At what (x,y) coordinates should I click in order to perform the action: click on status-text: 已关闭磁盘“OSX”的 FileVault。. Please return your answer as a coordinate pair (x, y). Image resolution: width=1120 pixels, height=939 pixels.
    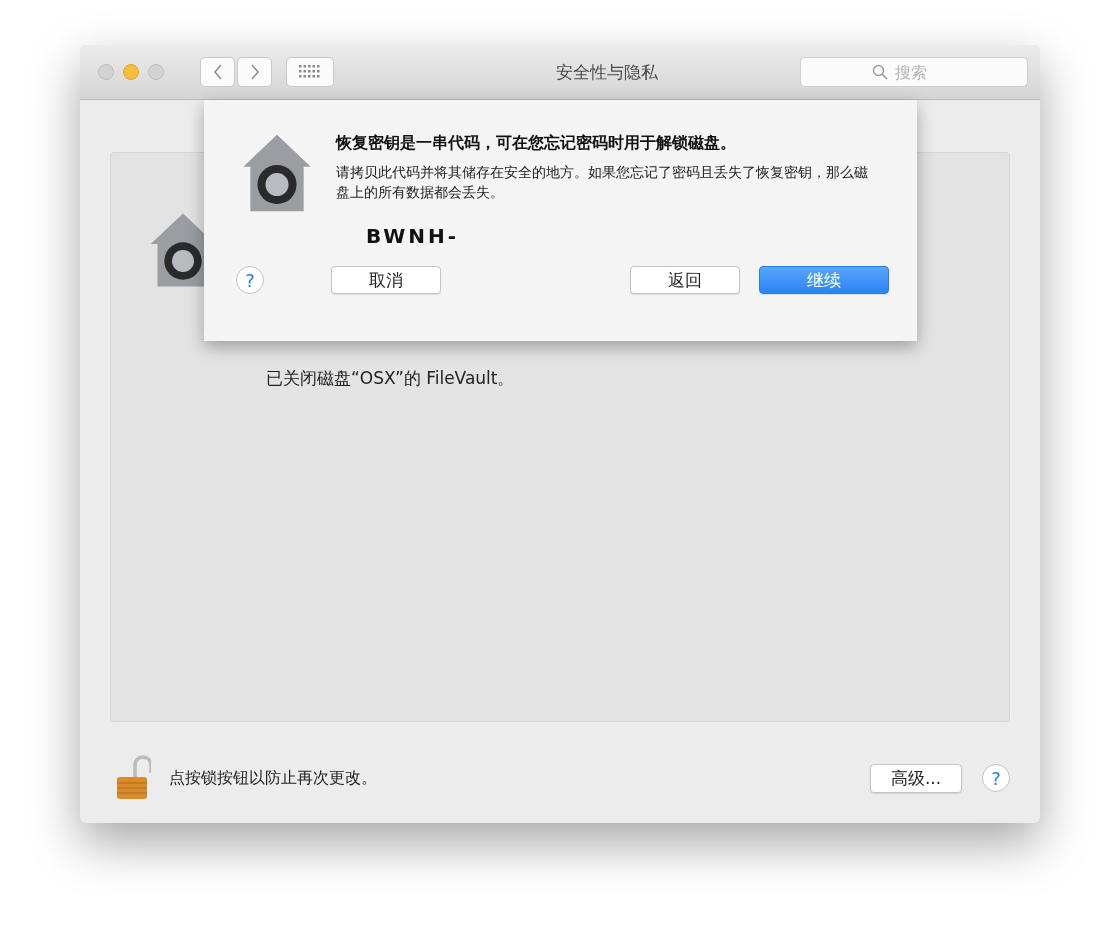
    Looking at the image, I should click on (390, 378).